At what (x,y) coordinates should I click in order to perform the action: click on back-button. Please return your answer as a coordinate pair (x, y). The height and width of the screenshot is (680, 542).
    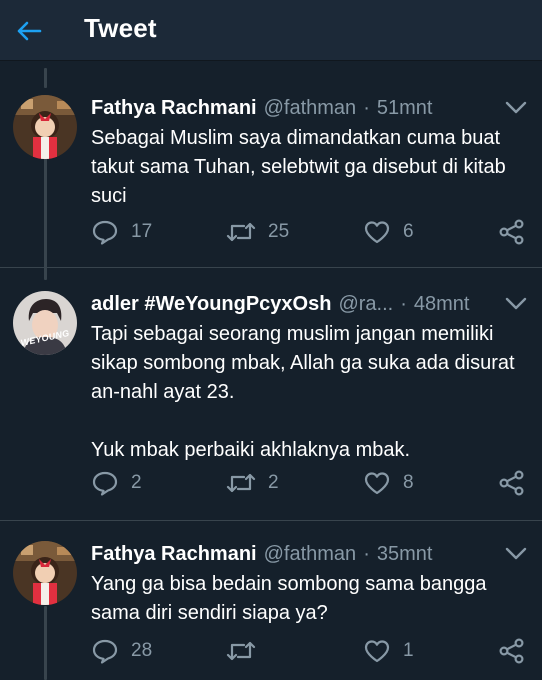
    Looking at the image, I should click on (29, 31).